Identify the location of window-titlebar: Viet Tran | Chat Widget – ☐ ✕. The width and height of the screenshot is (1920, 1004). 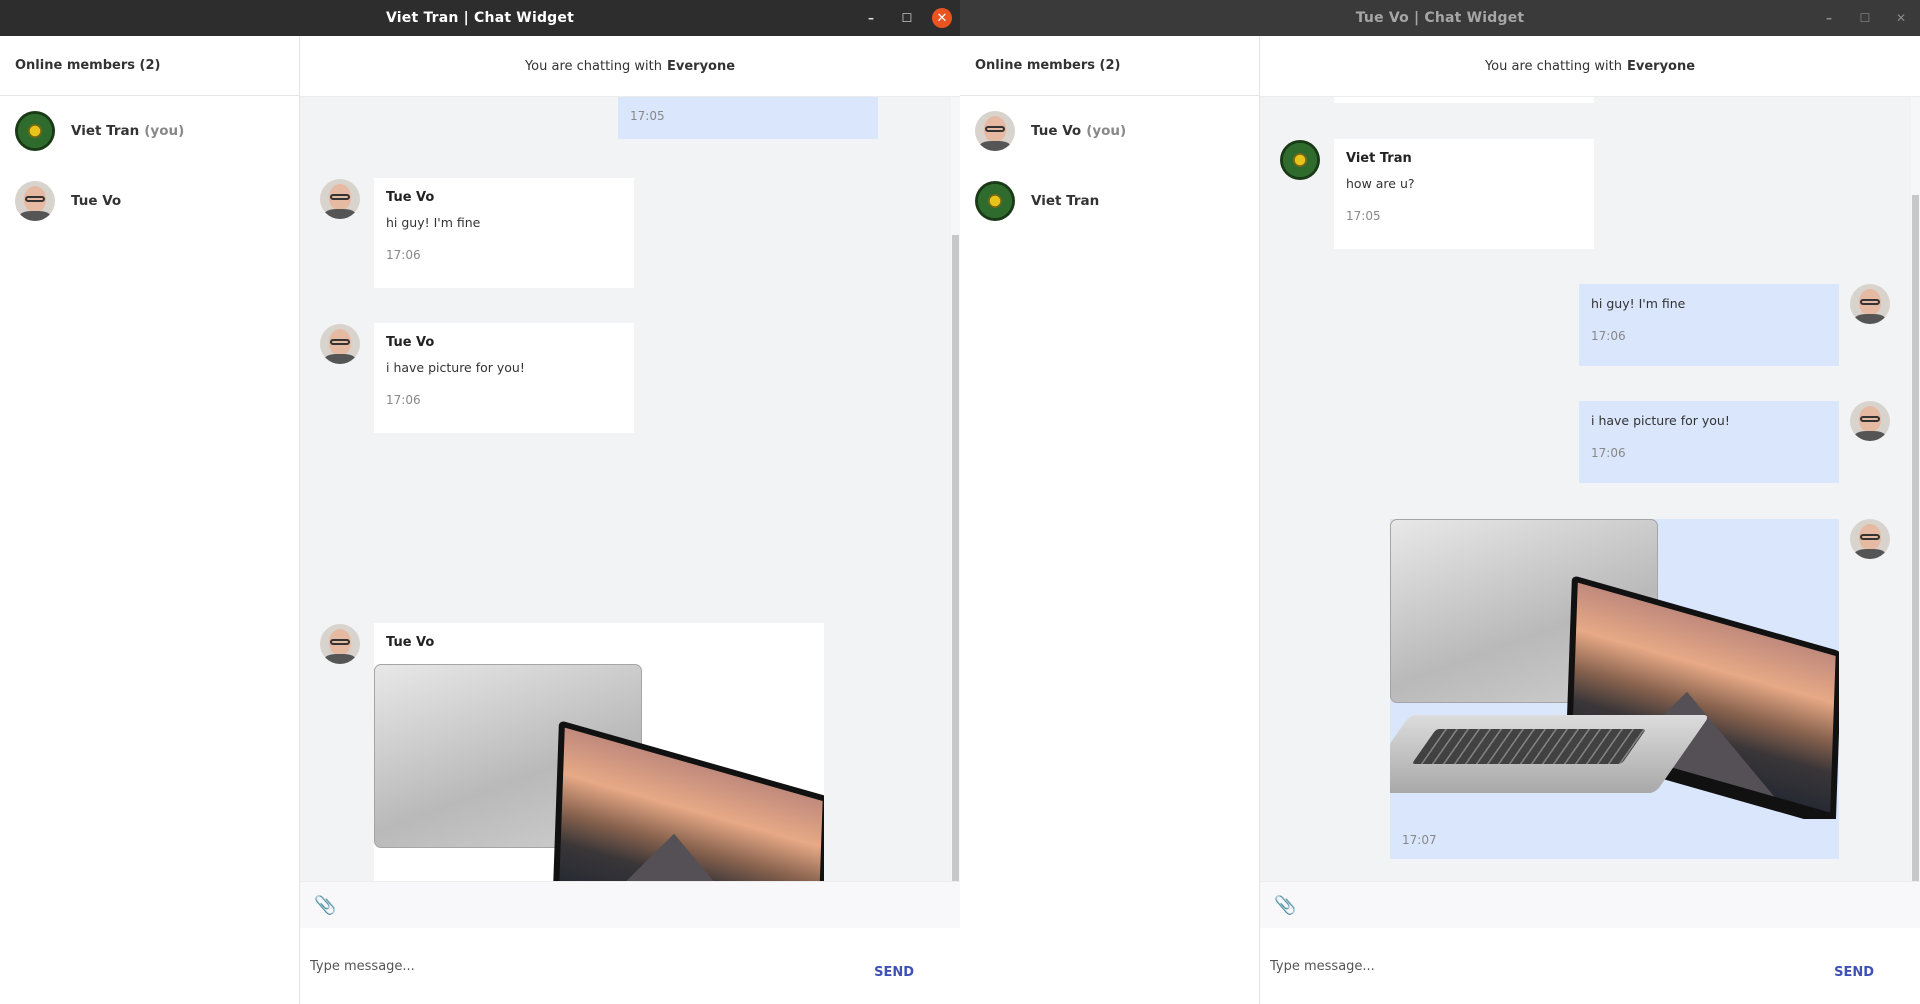
(480, 18).